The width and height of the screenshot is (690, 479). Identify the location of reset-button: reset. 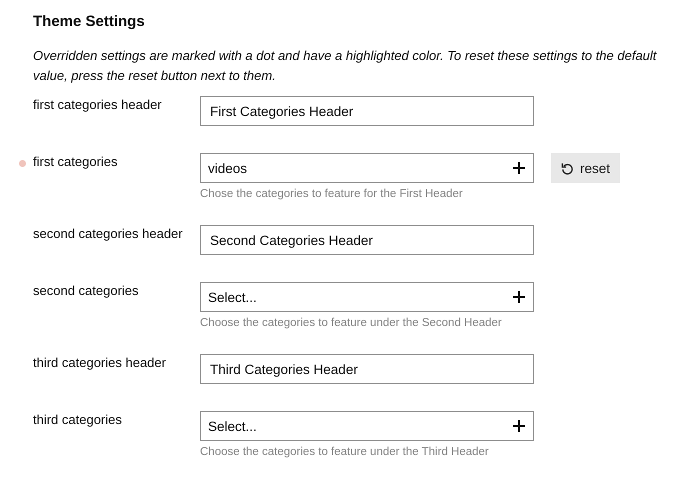
(585, 168).